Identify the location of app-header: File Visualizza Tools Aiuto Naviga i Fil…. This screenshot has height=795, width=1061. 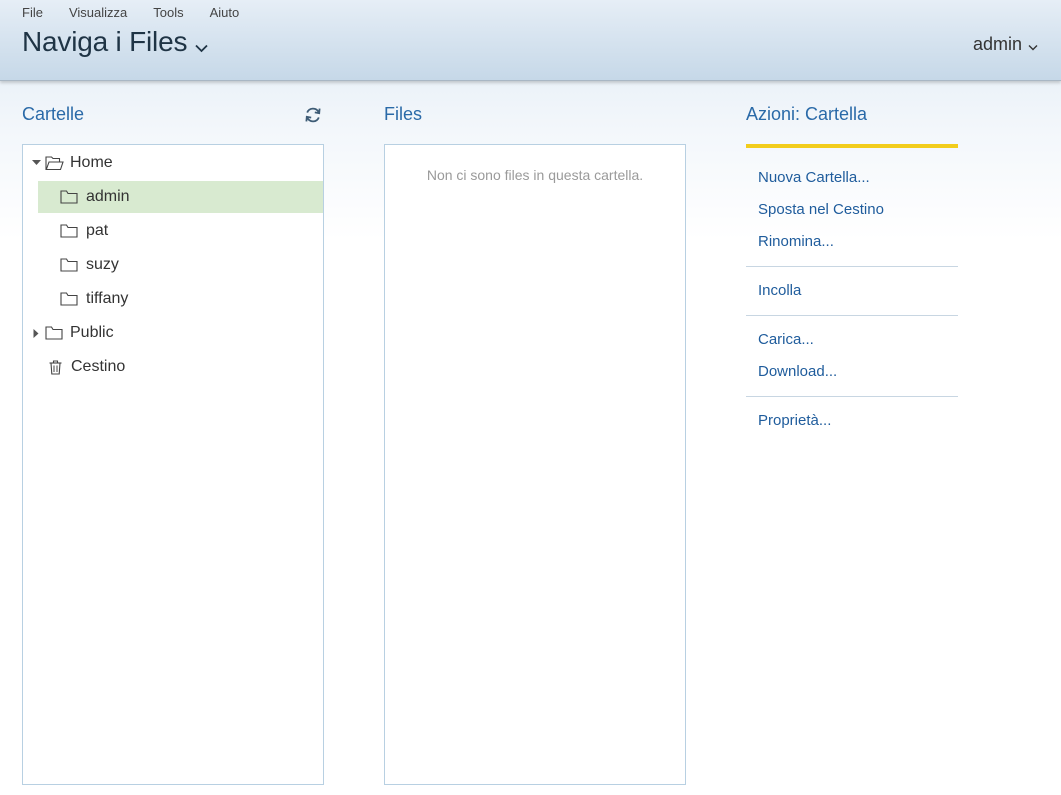
(530, 40).